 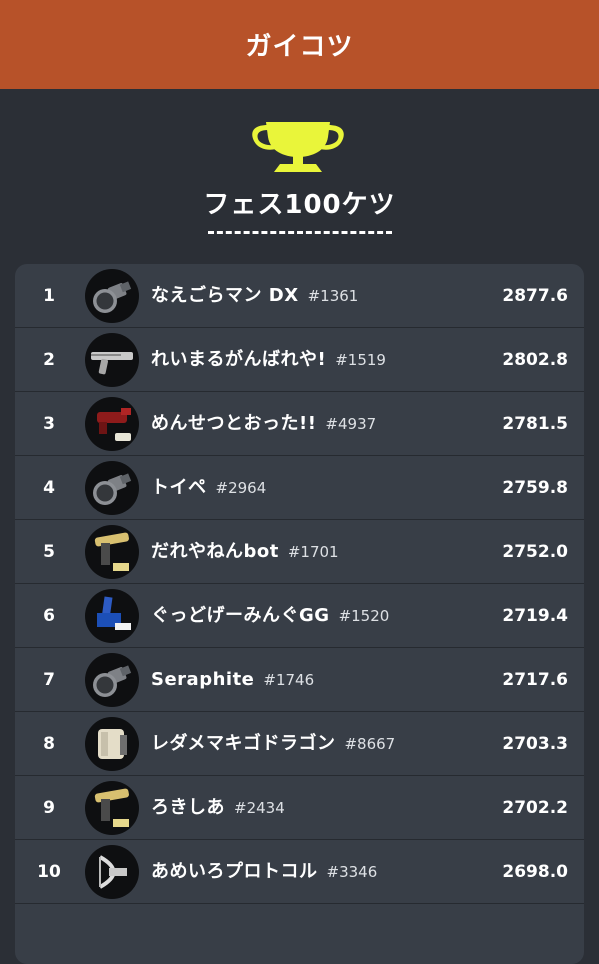 I want to click on player-name-group: Seraphite #1746, so click(x=232, y=680).